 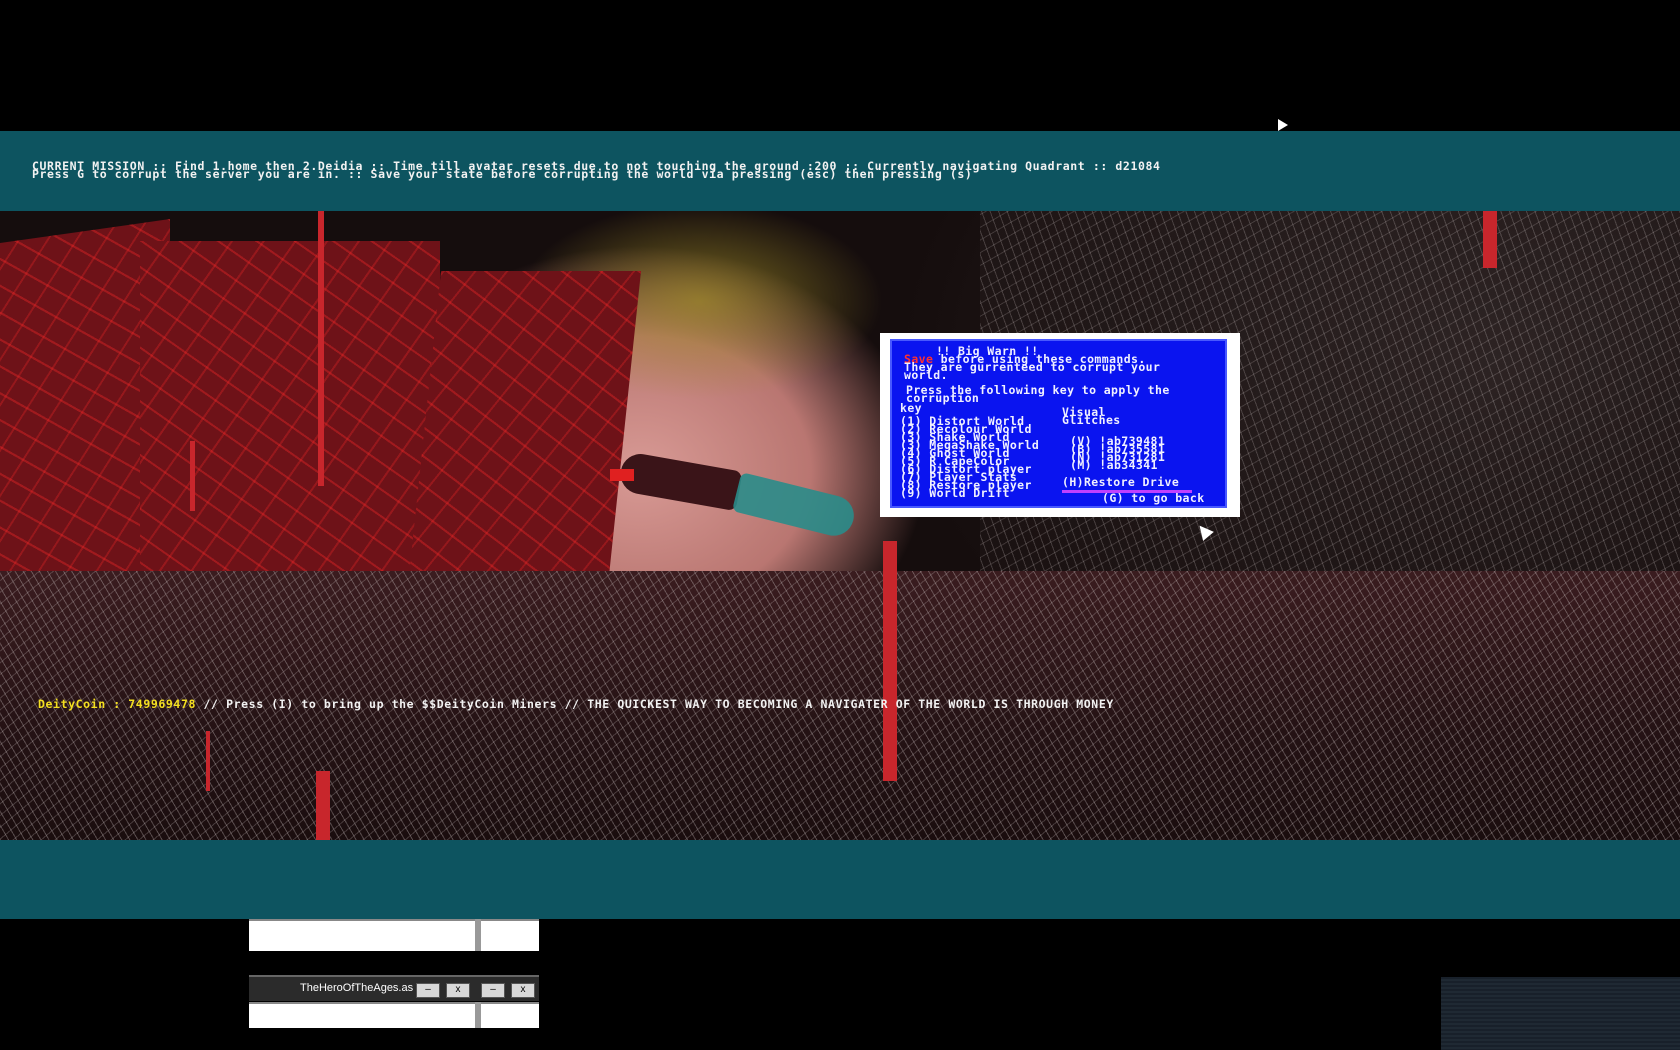 I want to click on text-field-bottom, so click(x=394, y=1015).